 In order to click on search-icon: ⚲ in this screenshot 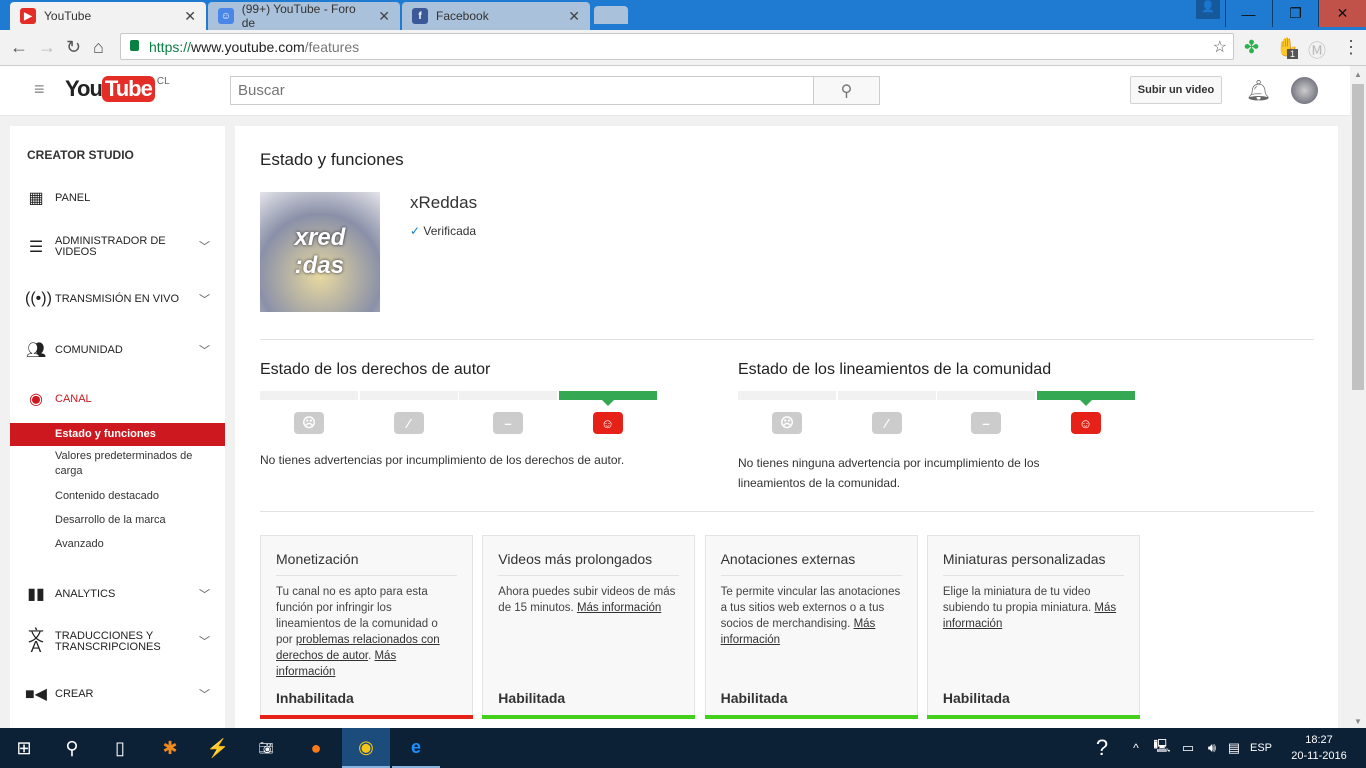, I will do `click(72, 748)`.